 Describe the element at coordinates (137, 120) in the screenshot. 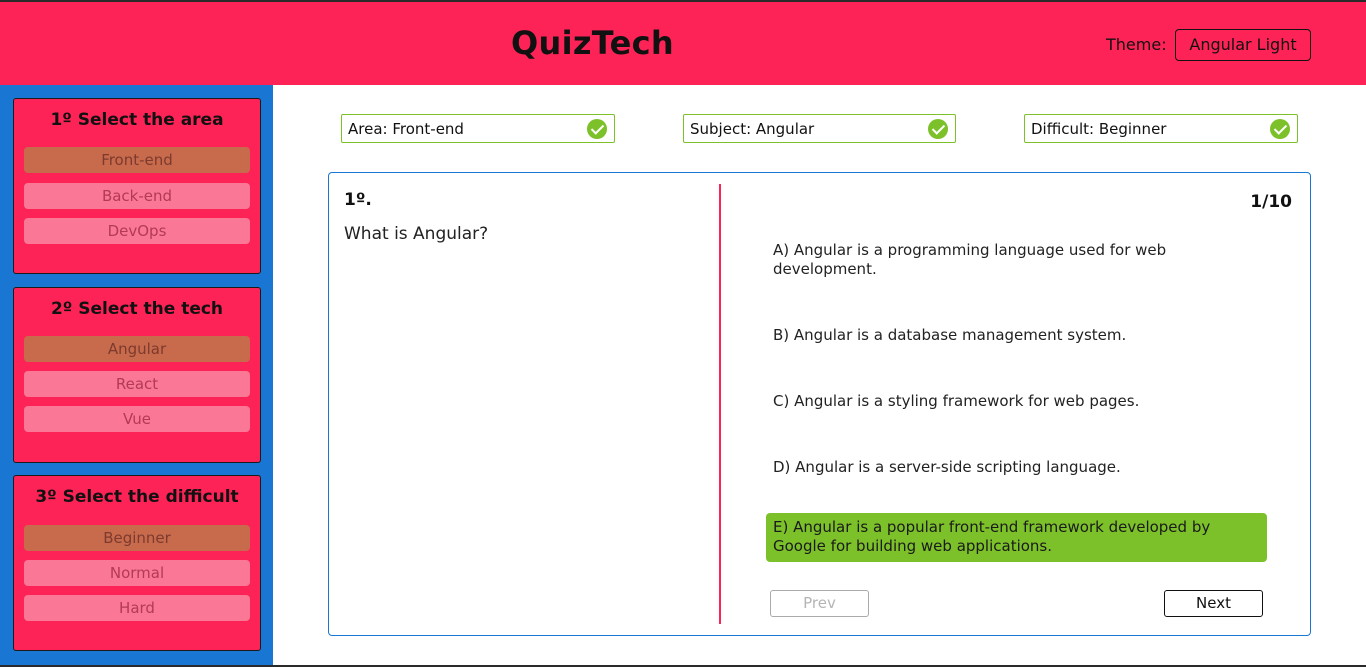

I see `area-panel-title: 1º Select the area` at that location.